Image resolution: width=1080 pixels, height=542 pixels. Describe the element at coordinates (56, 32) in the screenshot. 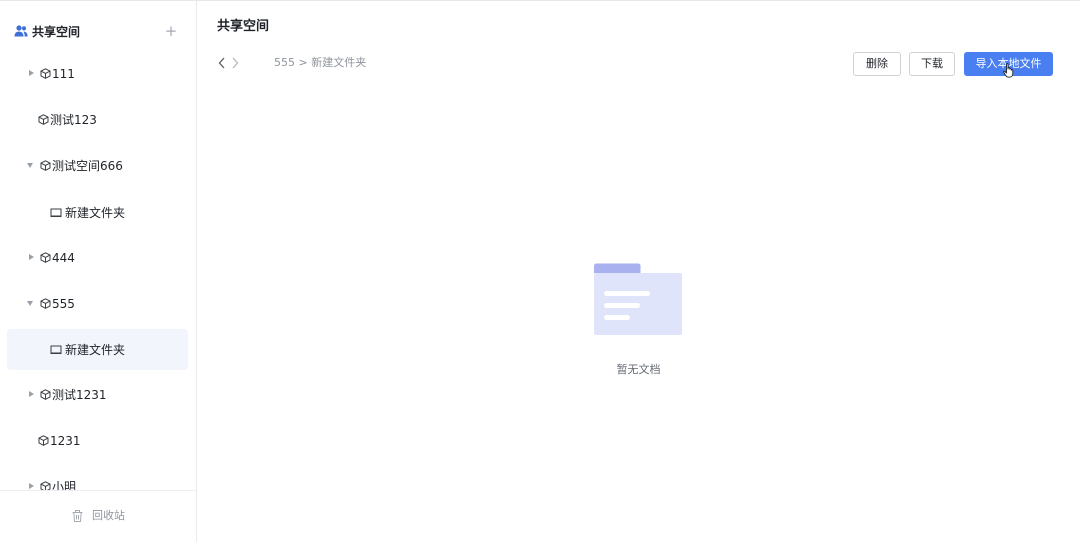

I see `sidebar-title: 共享空间` at that location.